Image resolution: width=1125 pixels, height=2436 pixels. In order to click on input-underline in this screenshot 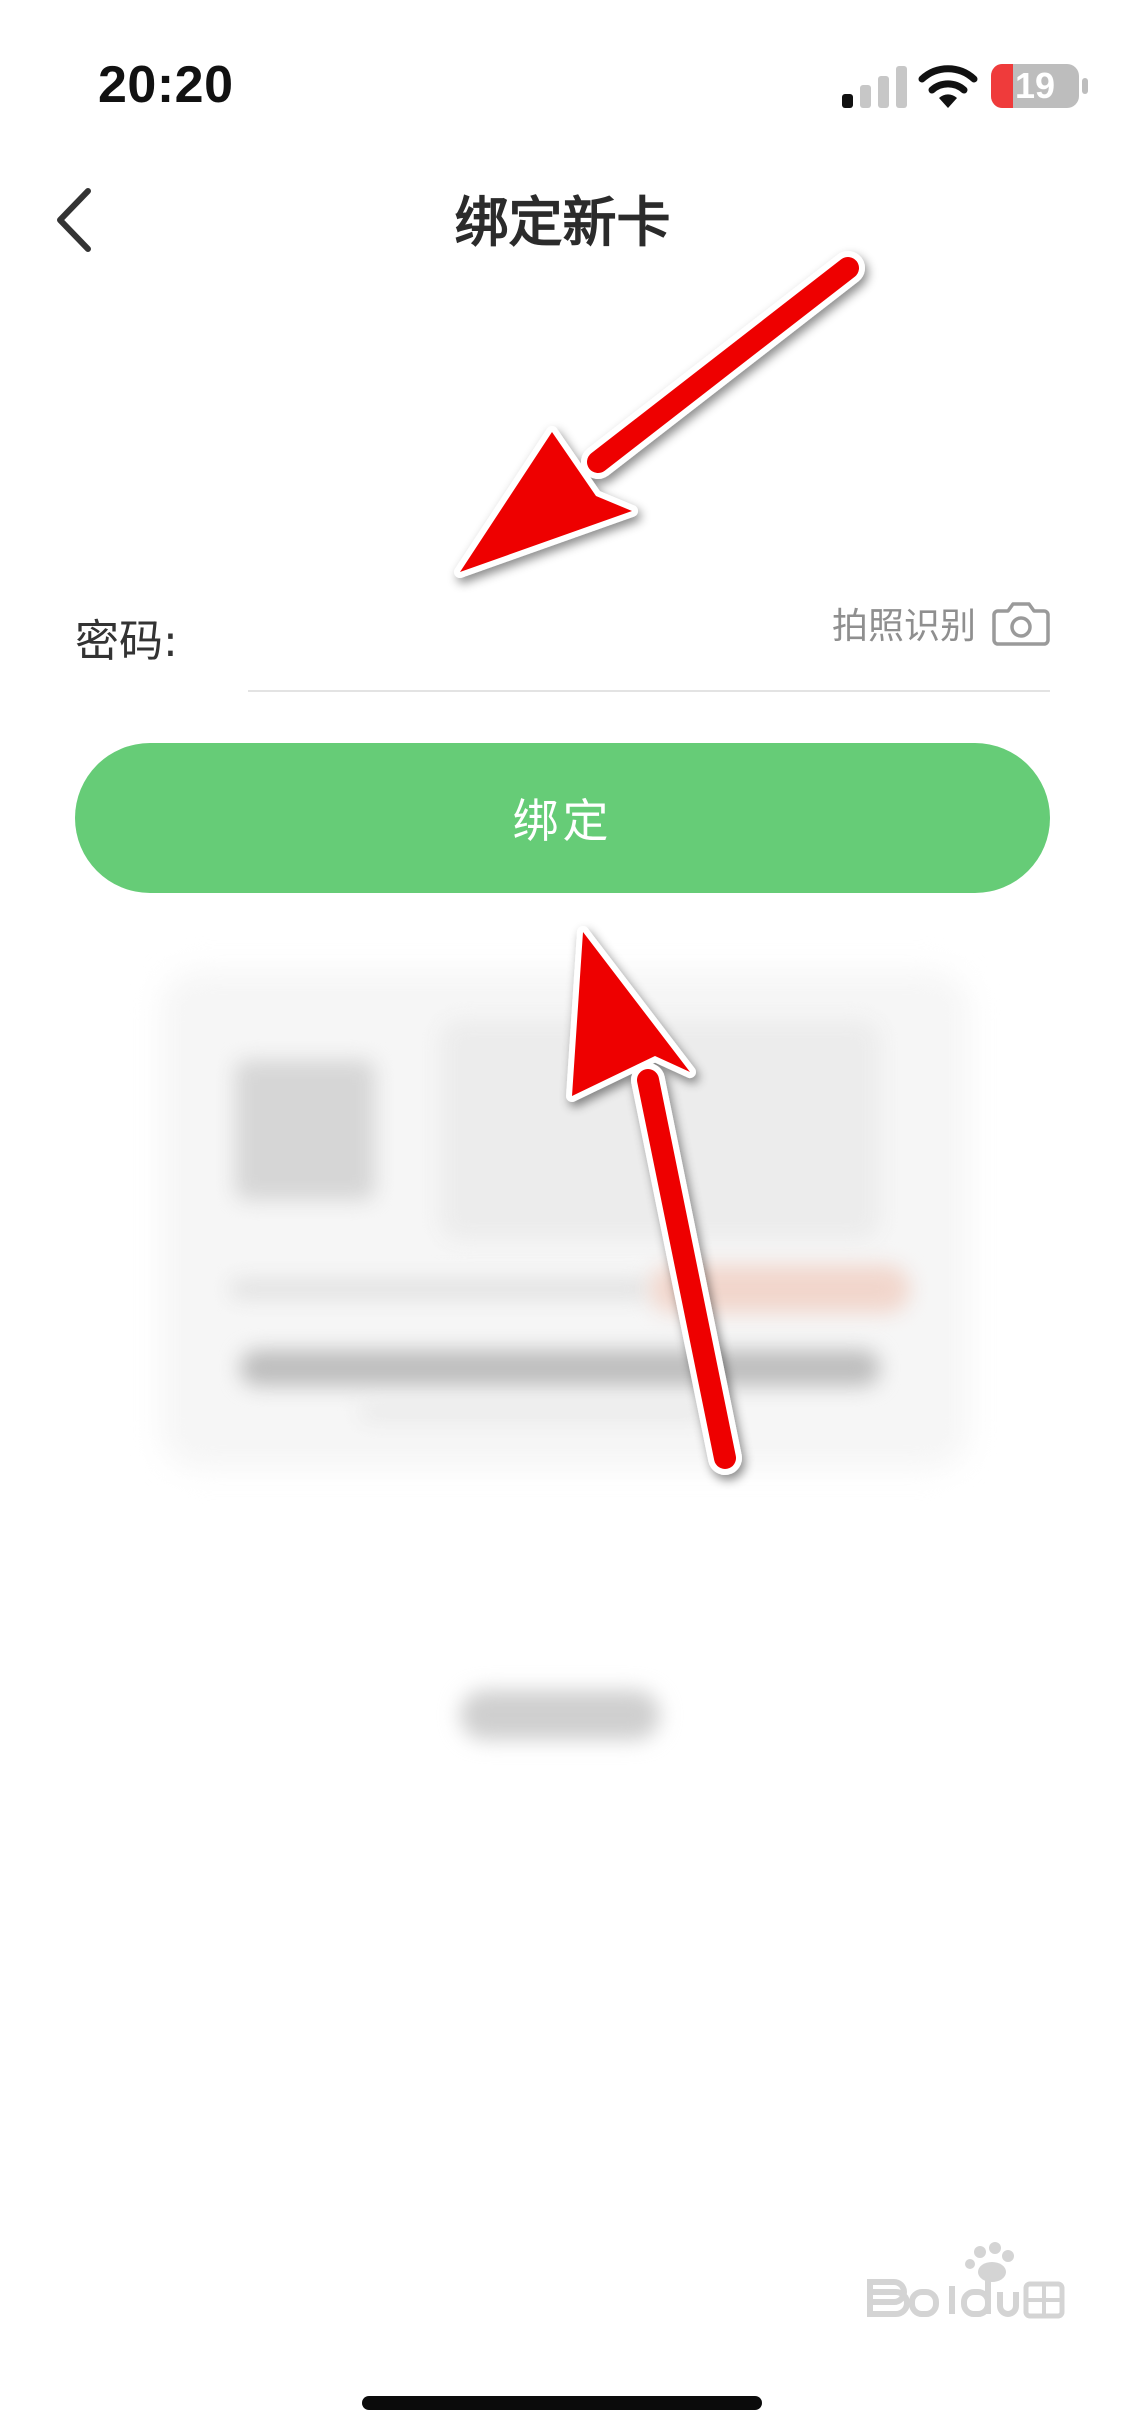, I will do `click(649, 691)`.